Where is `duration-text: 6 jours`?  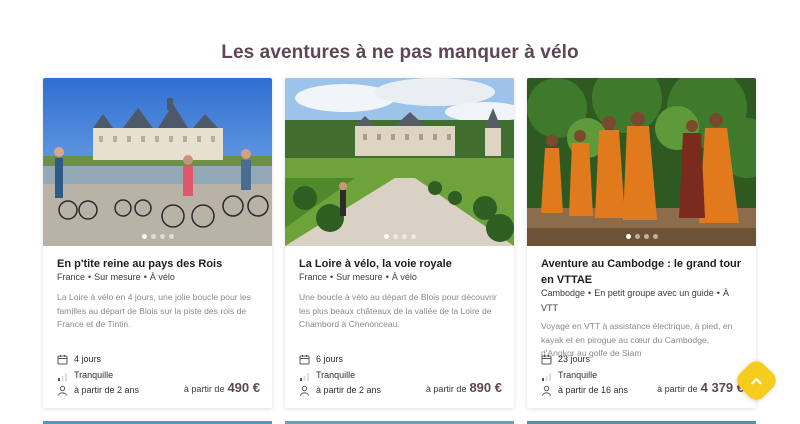
duration-text: 6 jours is located at coordinates (330, 359).